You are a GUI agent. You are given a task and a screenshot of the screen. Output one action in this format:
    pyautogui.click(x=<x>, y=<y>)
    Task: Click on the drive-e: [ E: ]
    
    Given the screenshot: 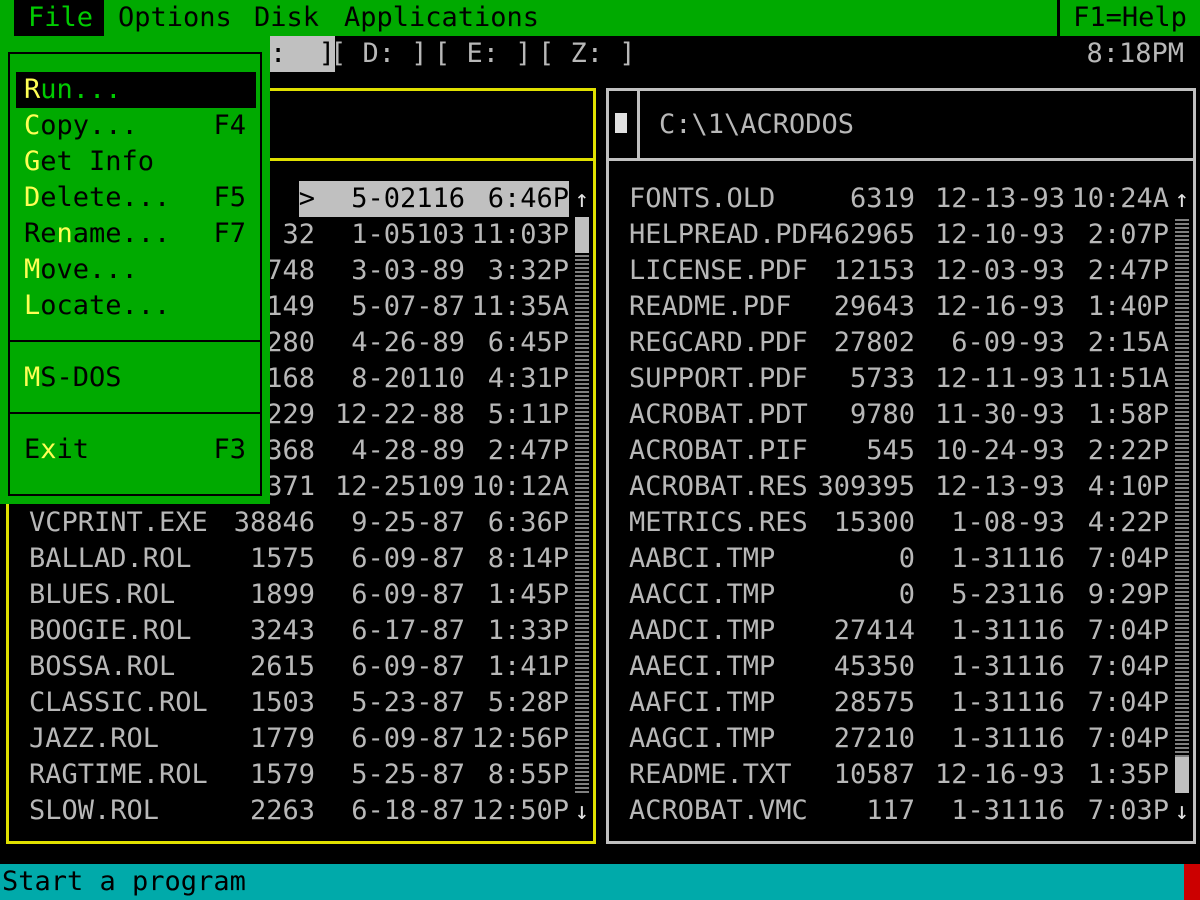 What is the action you would take?
    pyautogui.click(x=483, y=54)
    